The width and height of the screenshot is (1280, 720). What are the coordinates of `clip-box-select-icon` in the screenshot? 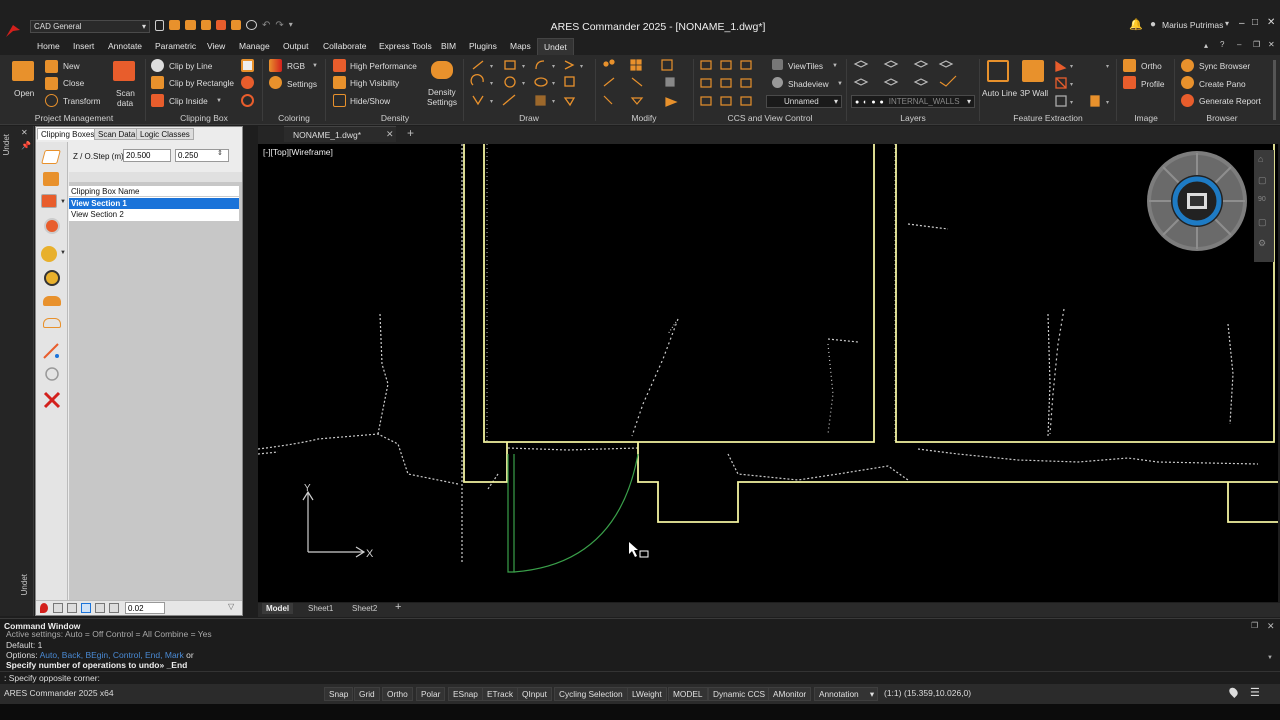 It's located at (49, 201).